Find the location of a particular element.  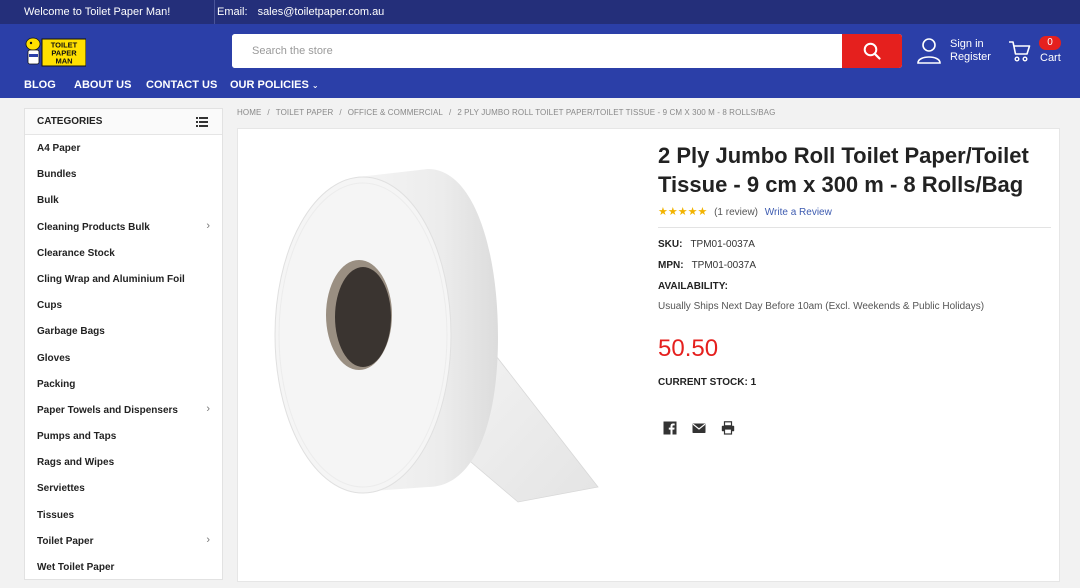

sidebar-item-label: Cleaning Products Bulk is located at coordinates (93, 227).